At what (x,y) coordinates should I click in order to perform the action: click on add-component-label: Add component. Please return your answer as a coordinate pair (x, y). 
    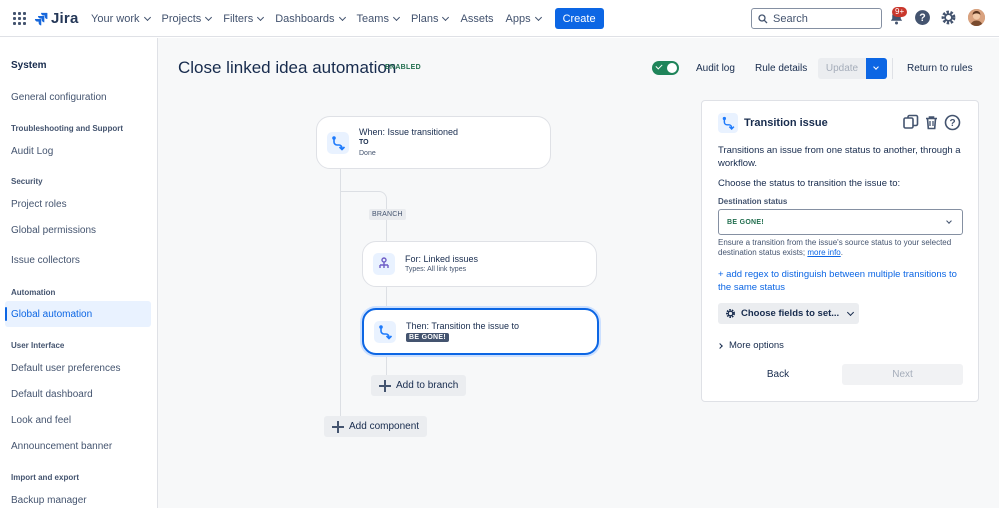
    Looking at the image, I should click on (384, 426).